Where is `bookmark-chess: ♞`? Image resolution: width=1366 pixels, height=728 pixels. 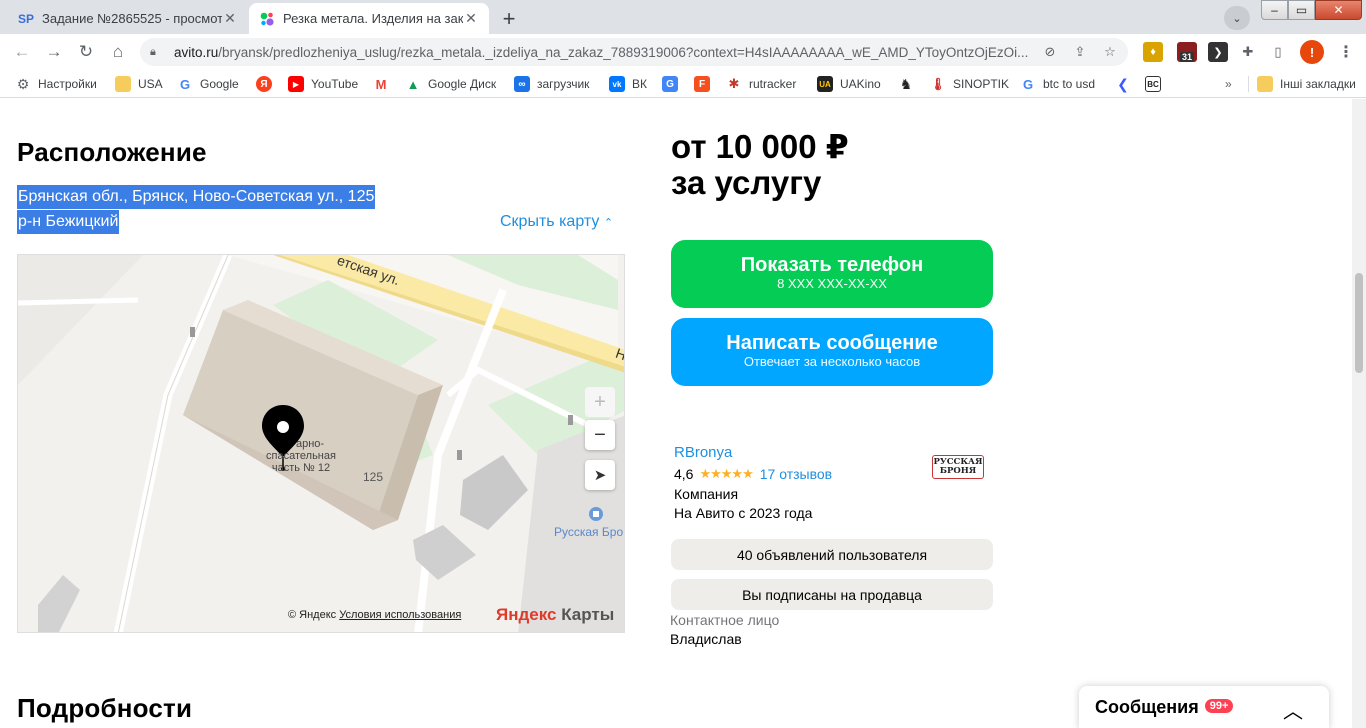
bookmark-chess: ♞ is located at coordinates (909, 84).